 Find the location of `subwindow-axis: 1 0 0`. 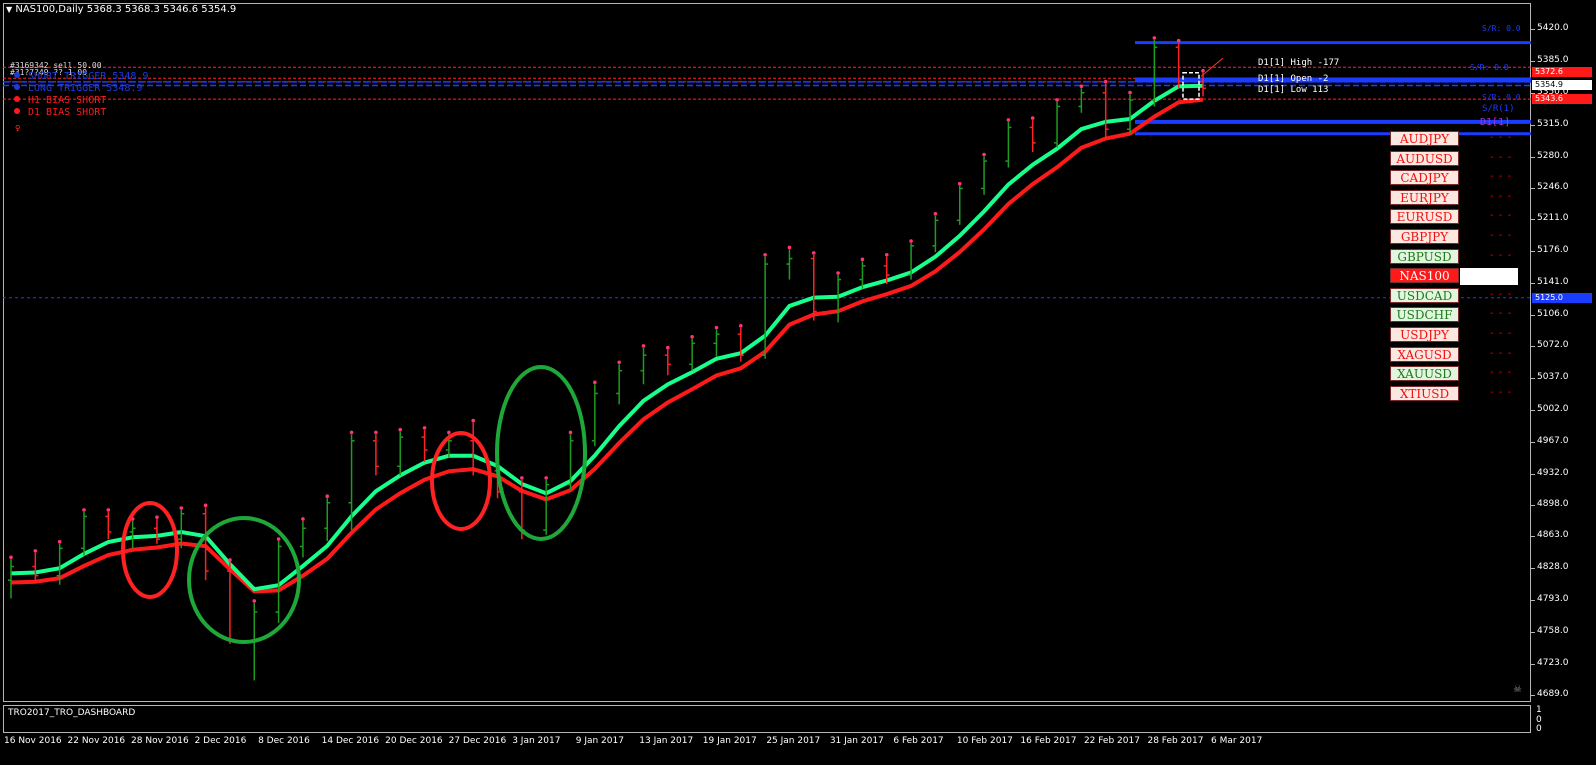

subwindow-axis: 1 0 0 is located at coordinates (1563, 719).